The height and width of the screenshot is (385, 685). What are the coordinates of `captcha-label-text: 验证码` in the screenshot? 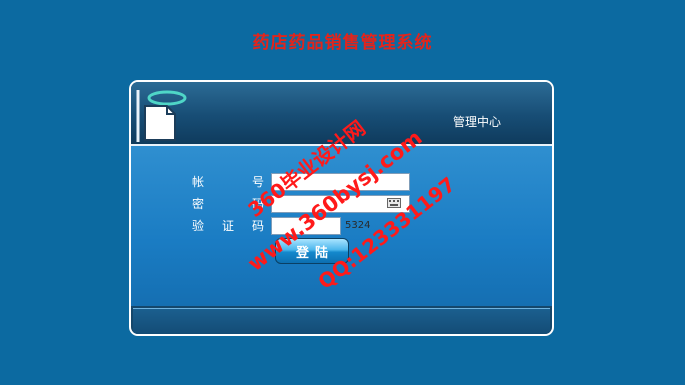 It's located at (228, 226).